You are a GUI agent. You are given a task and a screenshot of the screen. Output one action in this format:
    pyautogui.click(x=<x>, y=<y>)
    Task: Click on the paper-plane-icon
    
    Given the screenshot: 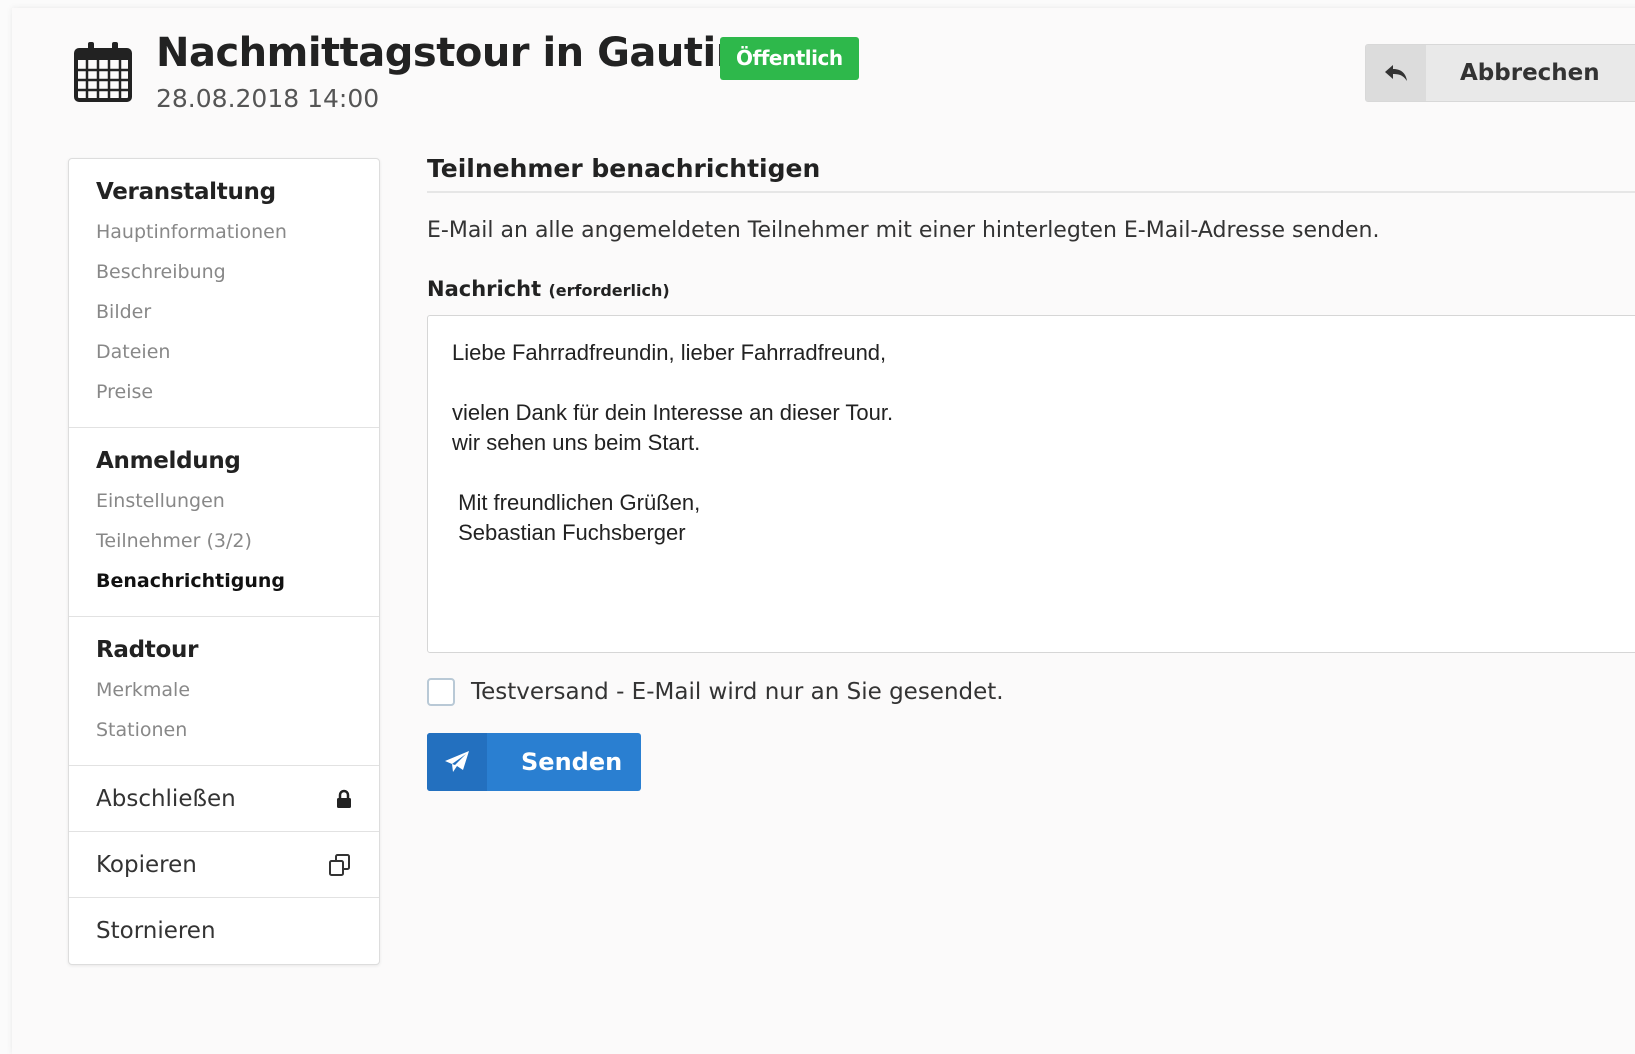 What is the action you would take?
    pyautogui.click(x=457, y=762)
    